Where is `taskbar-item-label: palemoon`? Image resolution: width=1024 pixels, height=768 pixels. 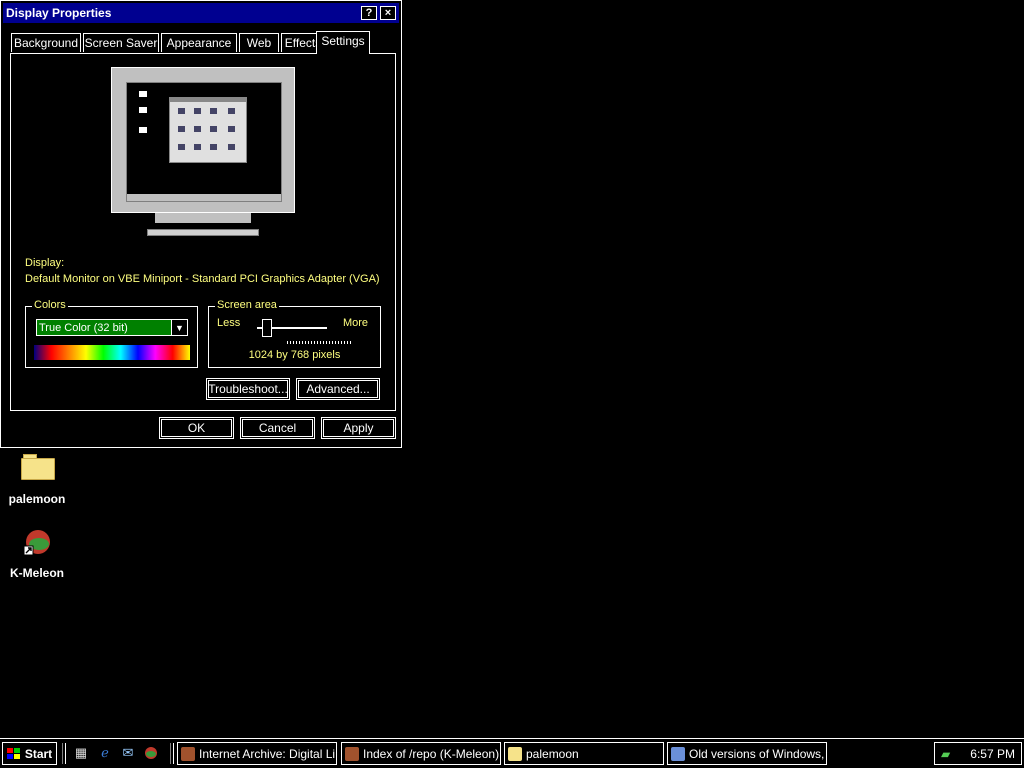
taskbar-item-label: palemoon is located at coordinates (552, 753).